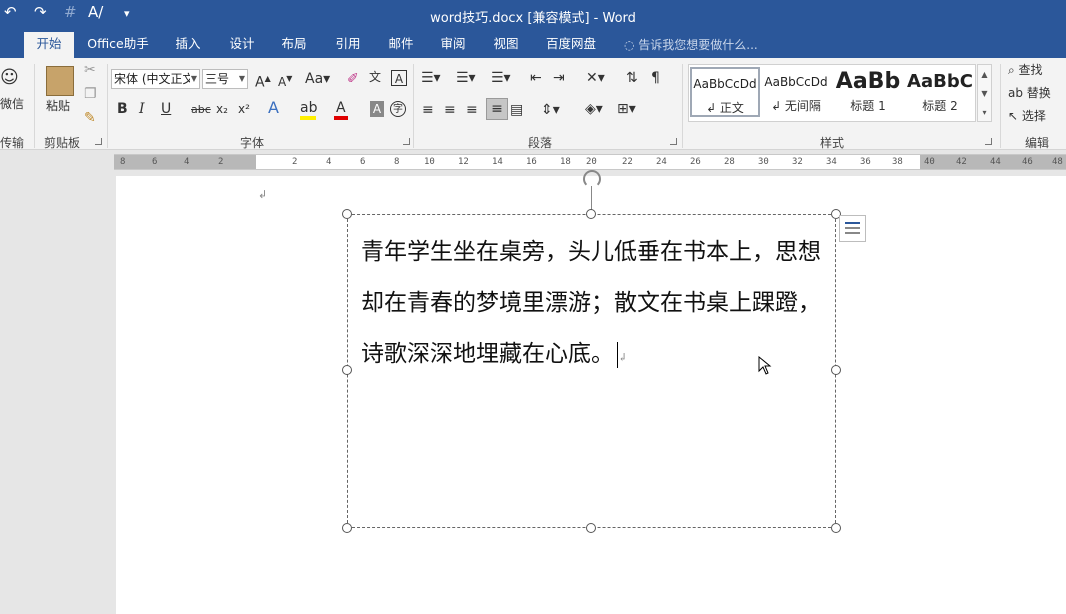  I want to click on ruler-tick: 44, so click(995, 162).